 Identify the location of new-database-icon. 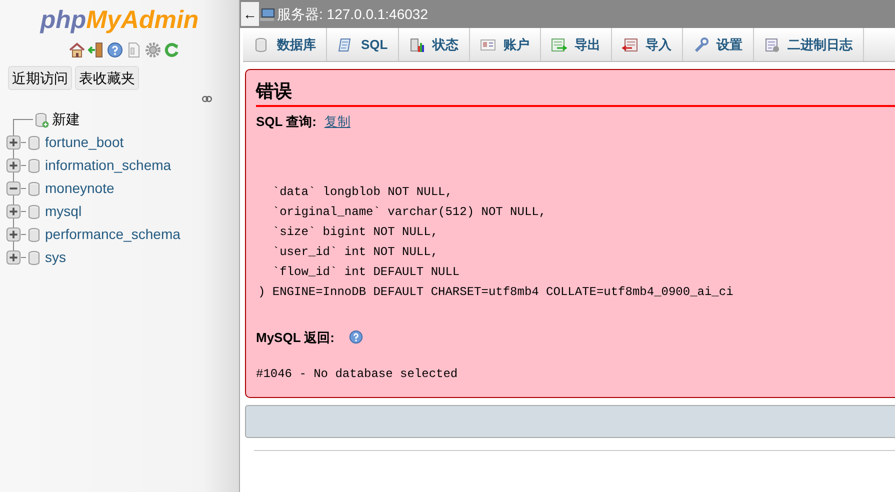
(41, 120).